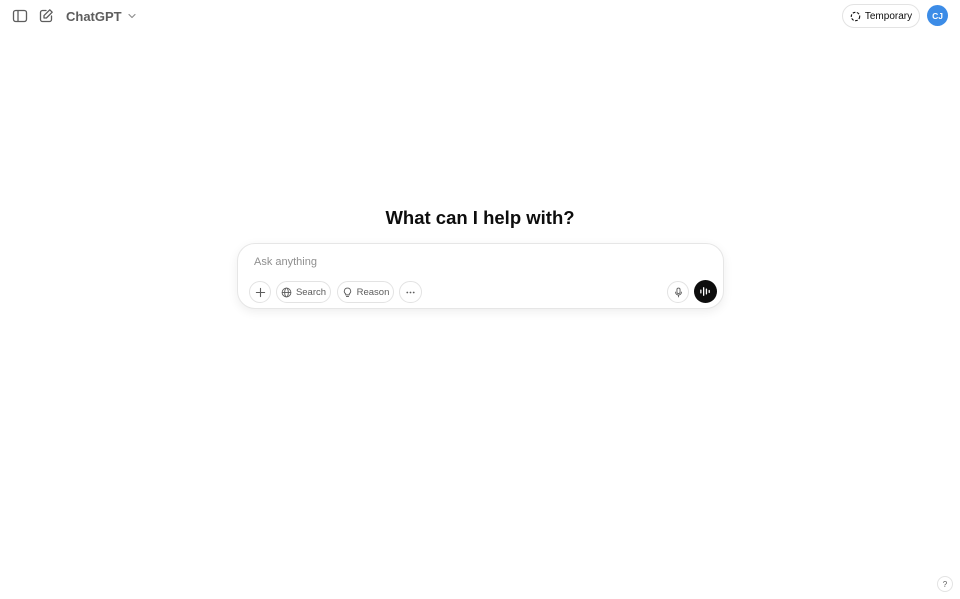  I want to click on lightbulb-icon, so click(347, 292).